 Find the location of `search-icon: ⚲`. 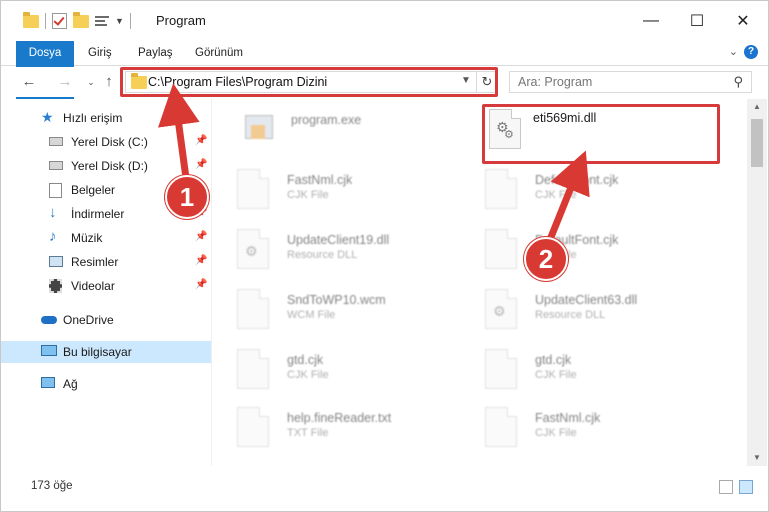

search-icon: ⚲ is located at coordinates (738, 82).